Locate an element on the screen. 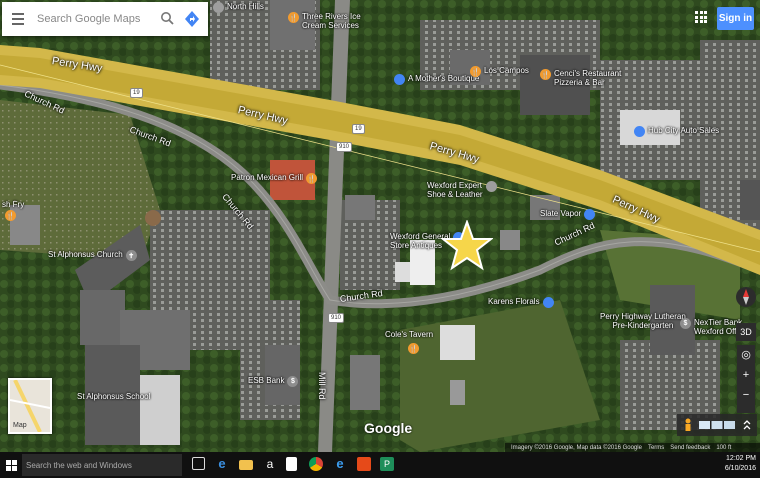  toggle-3d-button: 3D is located at coordinates (746, 332).